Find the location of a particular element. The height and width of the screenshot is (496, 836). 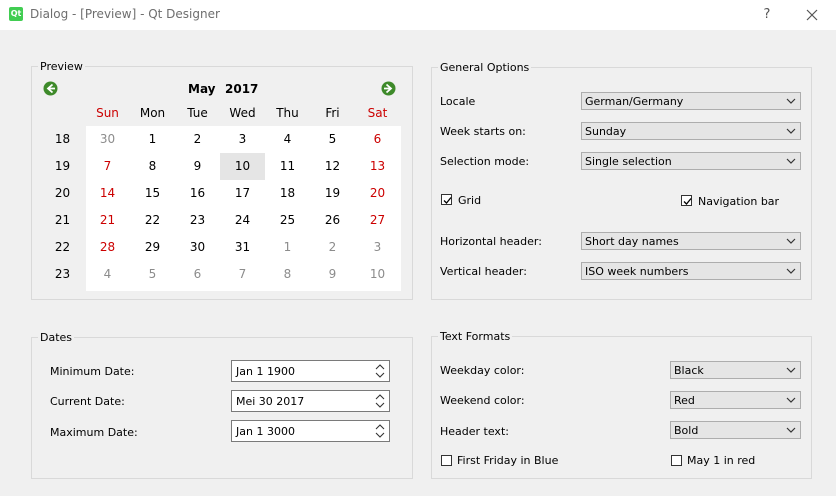

calendar-day: 12 is located at coordinates (332, 166).